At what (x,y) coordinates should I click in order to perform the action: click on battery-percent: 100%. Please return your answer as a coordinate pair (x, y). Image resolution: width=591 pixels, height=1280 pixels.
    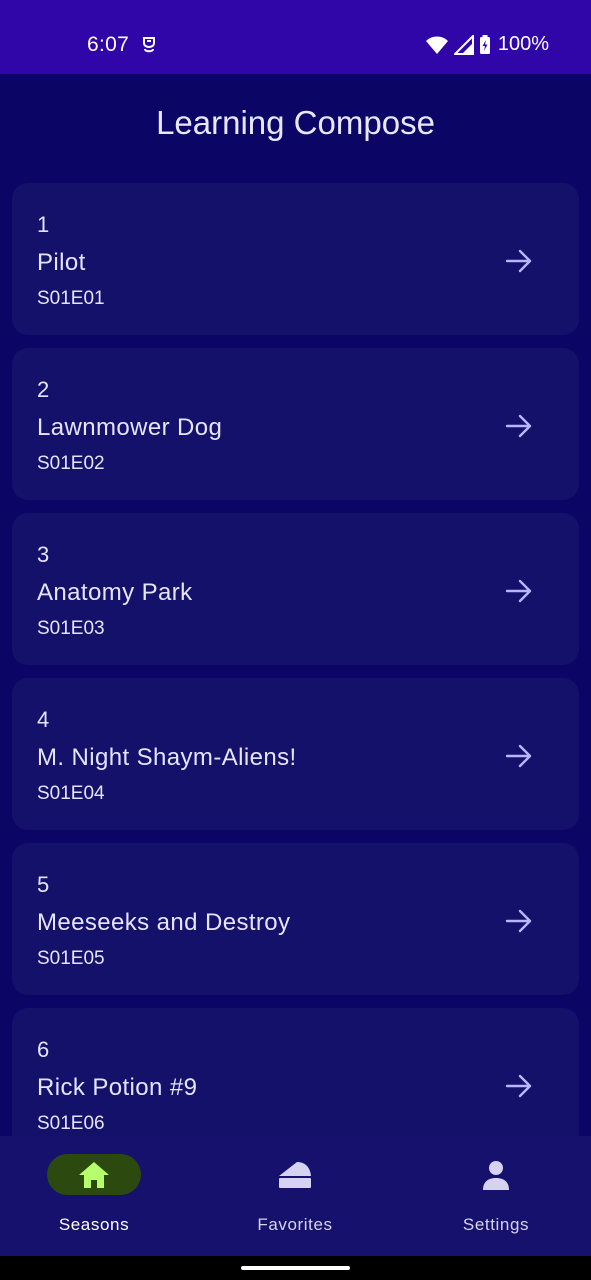
    Looking at the image, I should click on (523, 44).